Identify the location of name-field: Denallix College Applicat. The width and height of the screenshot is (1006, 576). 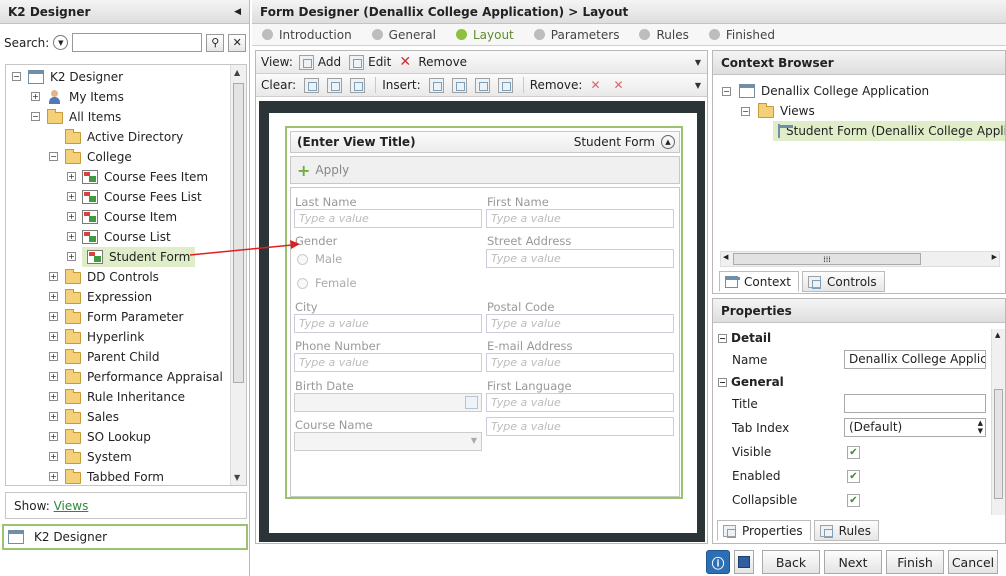
(915, 359).